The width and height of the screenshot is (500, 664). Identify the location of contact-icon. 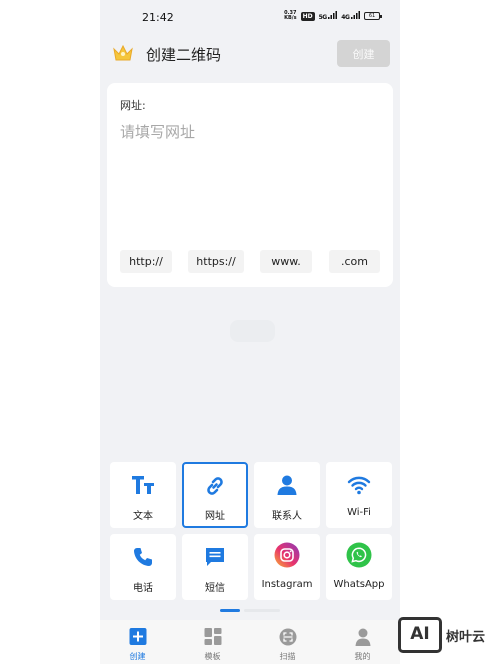
(287, 485).